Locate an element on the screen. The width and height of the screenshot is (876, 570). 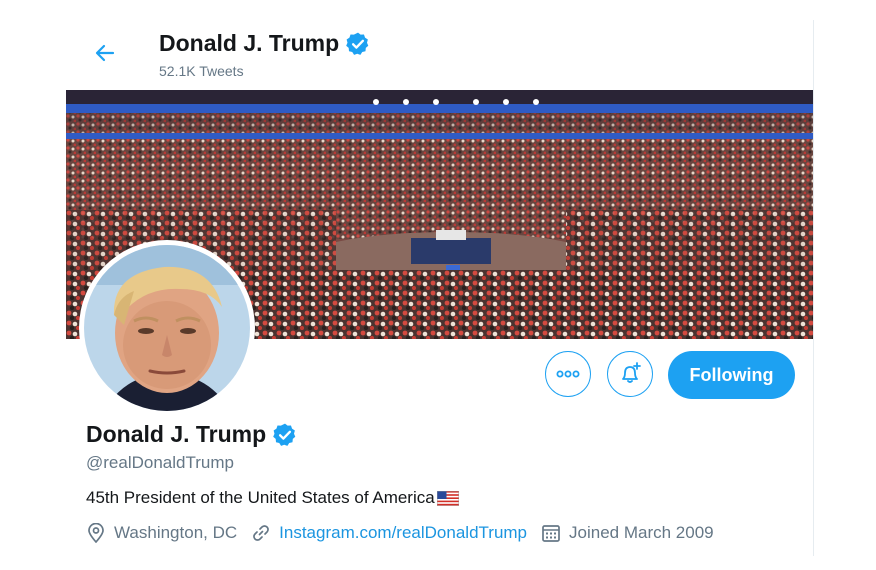
profile-name-text: Donald J. Trump is located at coordinates (176, 434).